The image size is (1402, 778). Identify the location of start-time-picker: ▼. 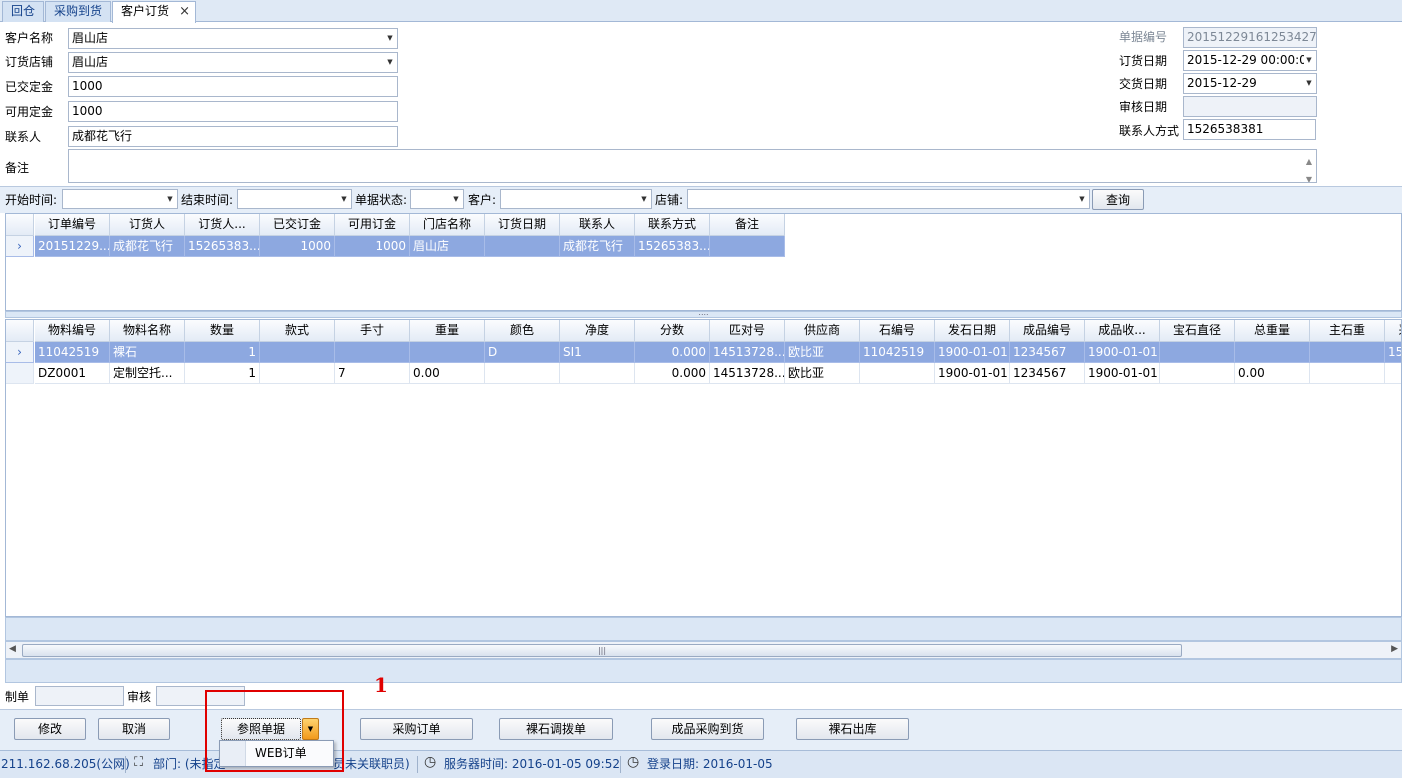
(120, 199).